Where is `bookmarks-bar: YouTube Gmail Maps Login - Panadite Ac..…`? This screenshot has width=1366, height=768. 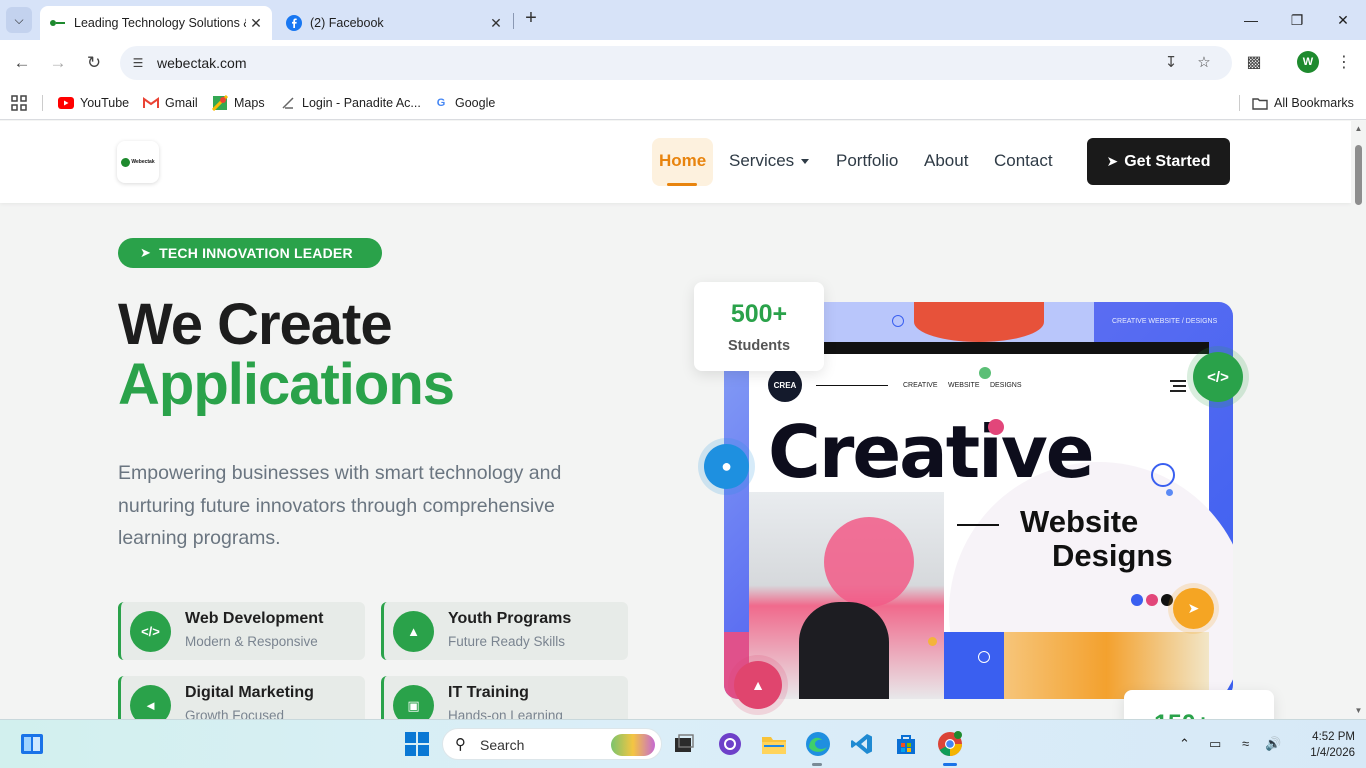 bookmarks-bar: YouTube Gmail Maps Login - Panadite Ac..… is located at coordinates (683, 103).